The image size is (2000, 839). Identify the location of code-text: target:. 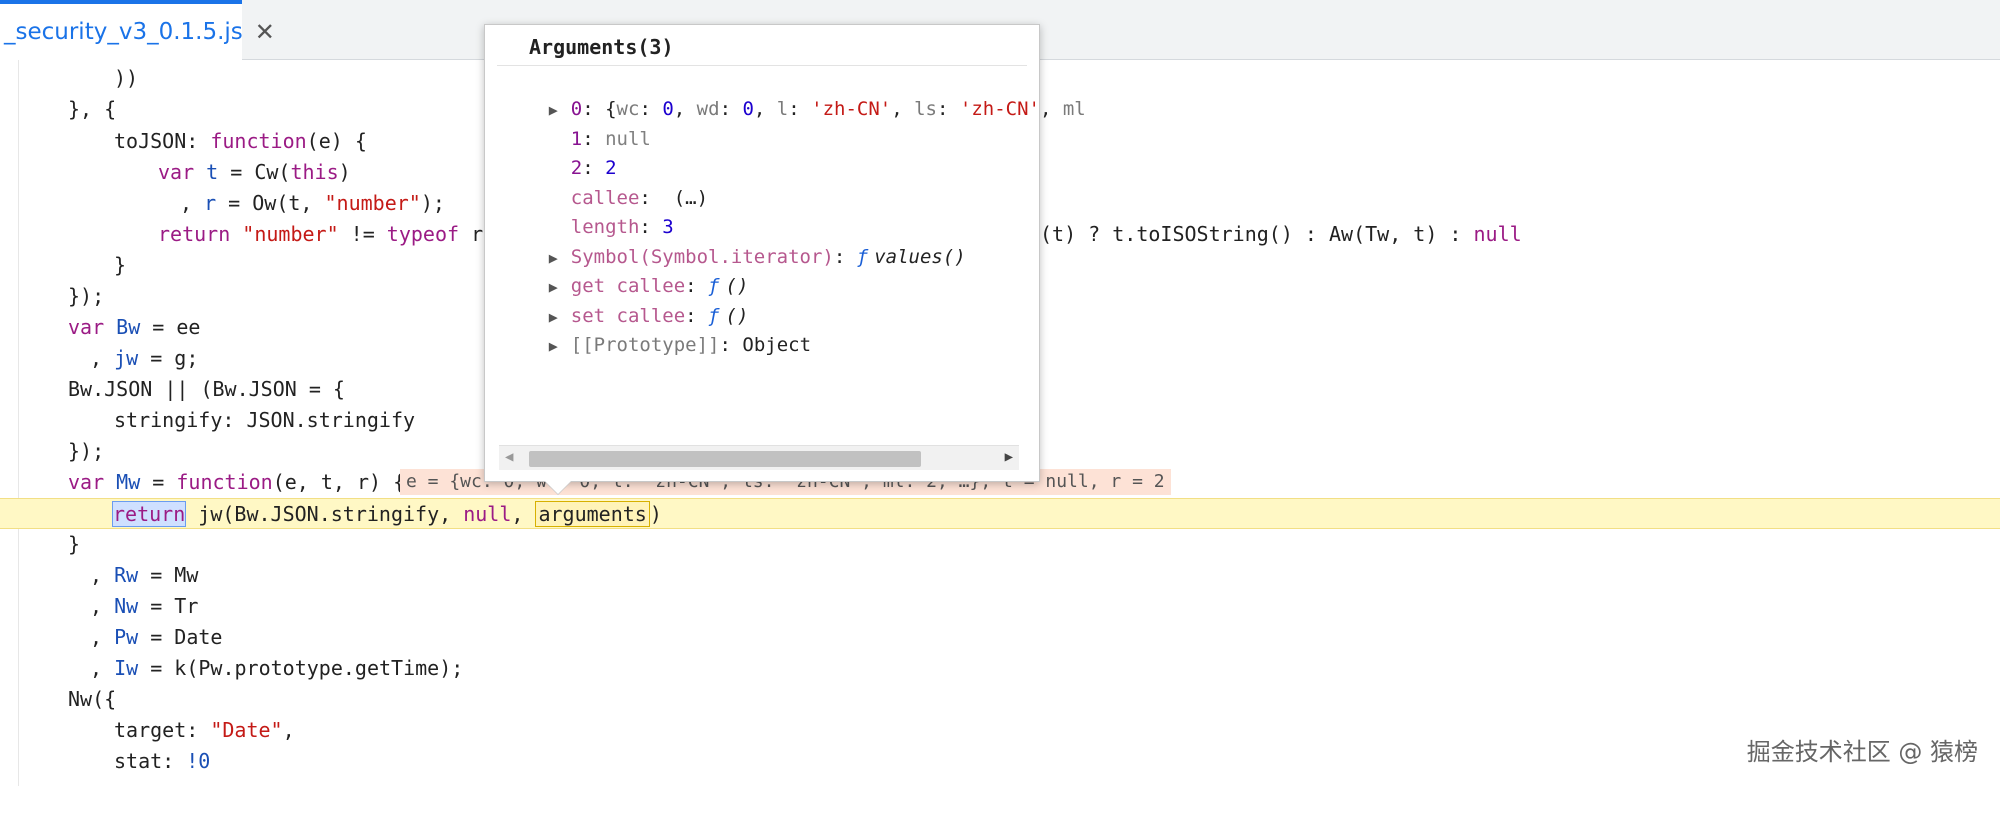
(162, 730).